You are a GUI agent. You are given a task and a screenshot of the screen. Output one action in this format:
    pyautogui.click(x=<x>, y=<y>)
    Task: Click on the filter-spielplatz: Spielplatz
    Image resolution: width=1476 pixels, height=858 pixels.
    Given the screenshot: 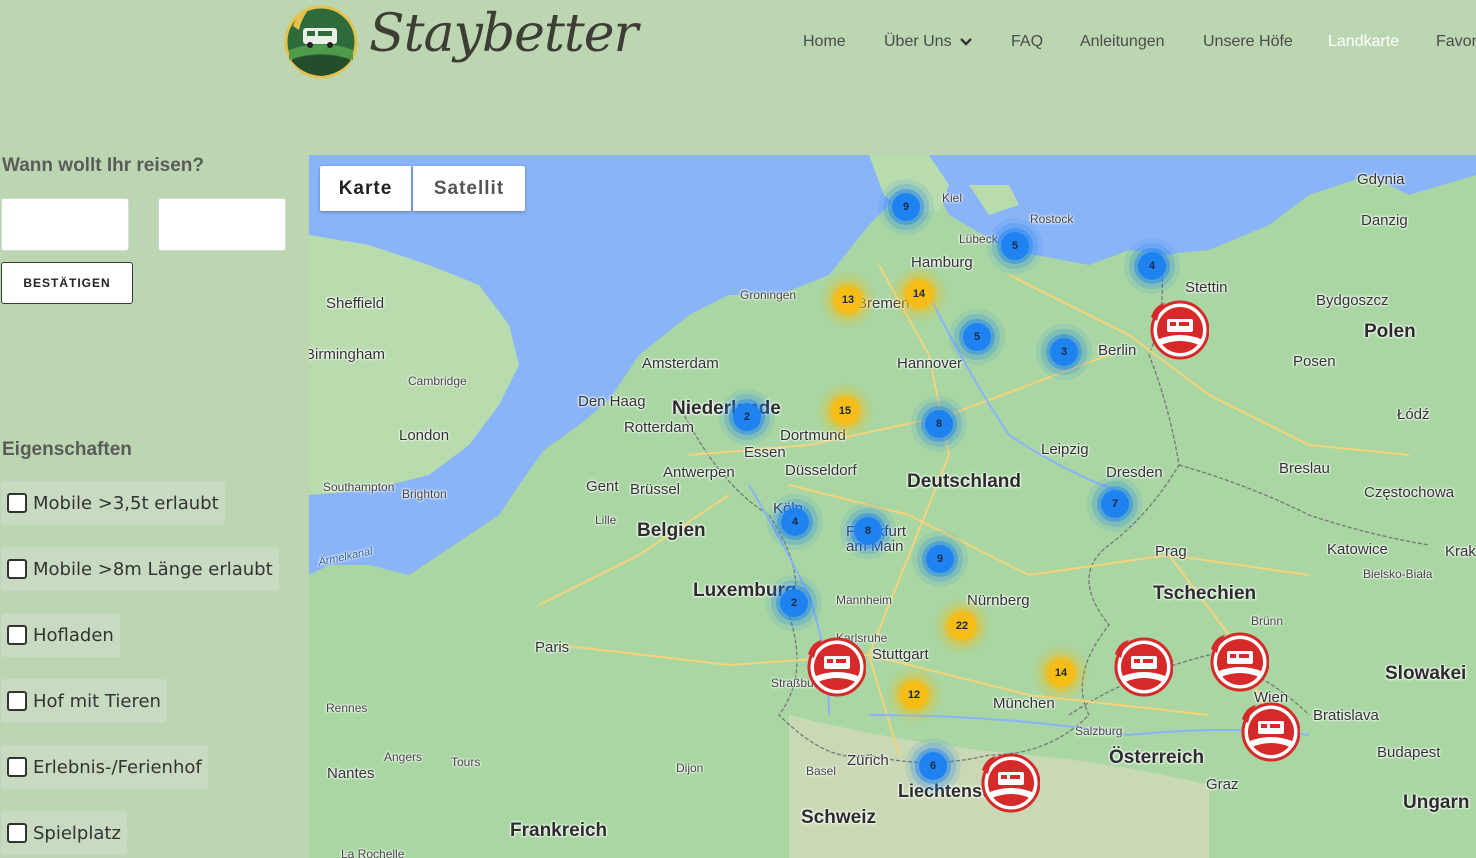 What is the action you would take?
    pyautogui.click(x=64, y=833)
    